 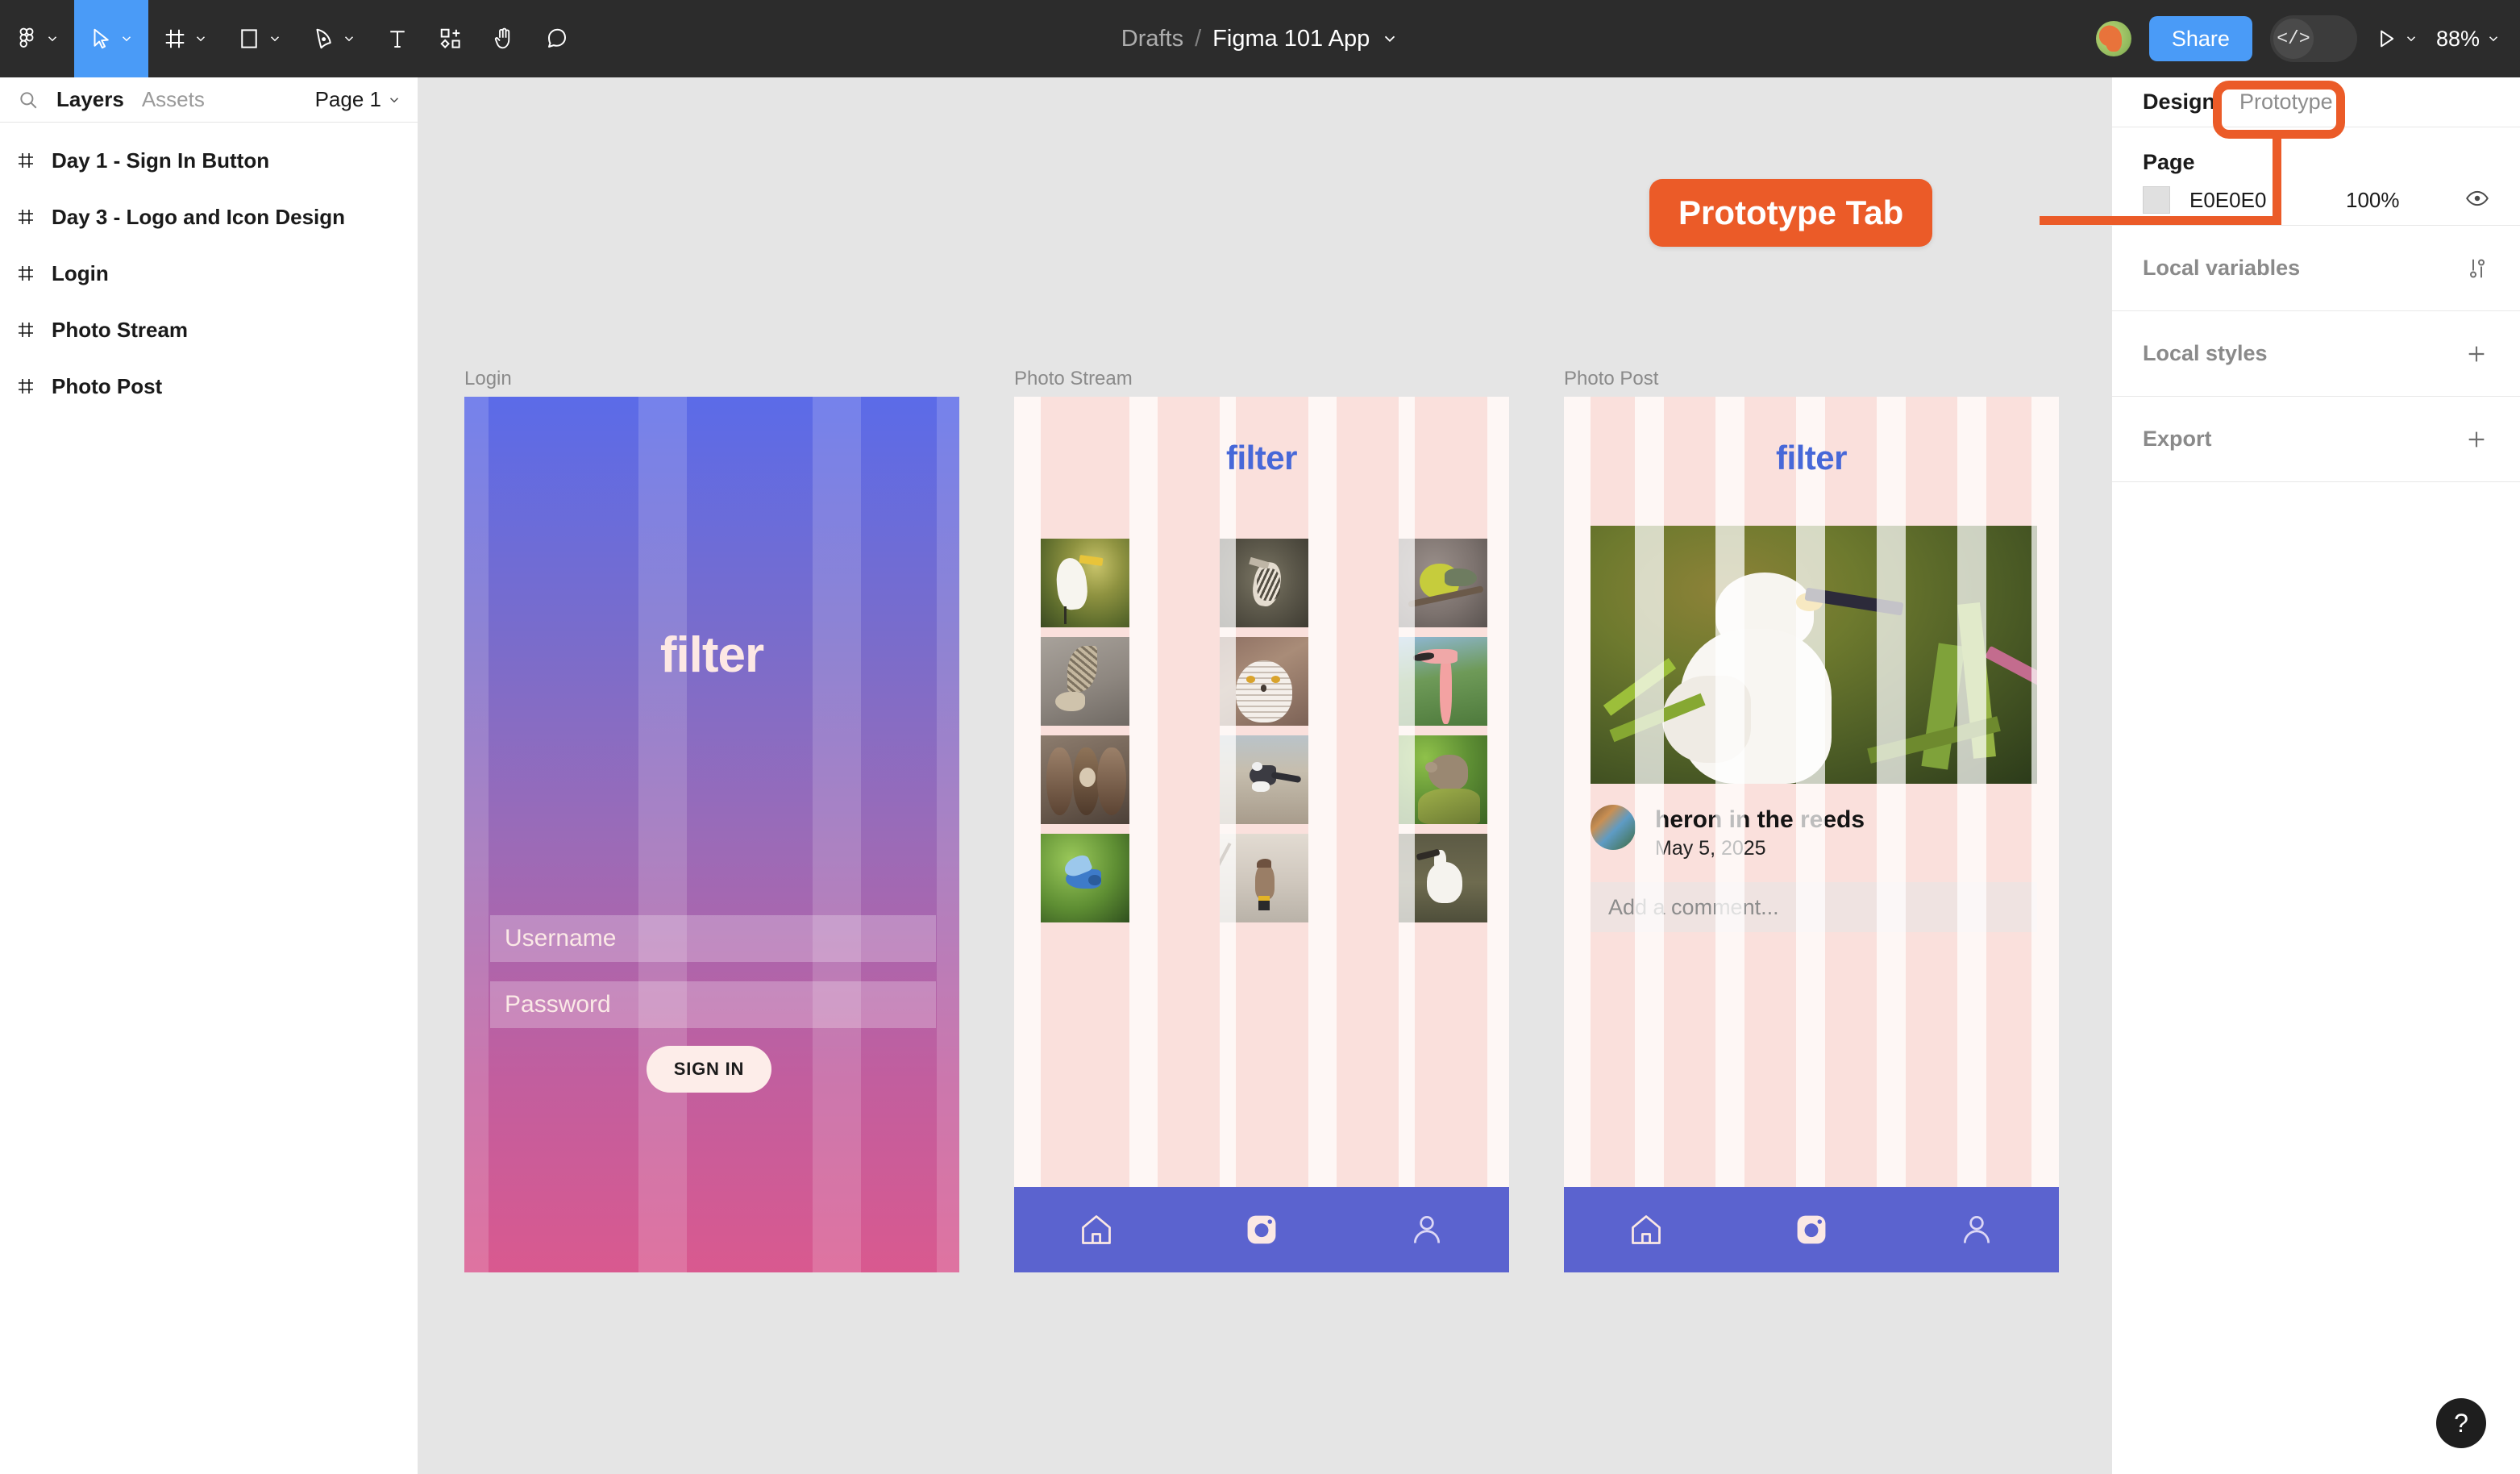 I want to click on move-tool-button, so click(x=111, y=38).